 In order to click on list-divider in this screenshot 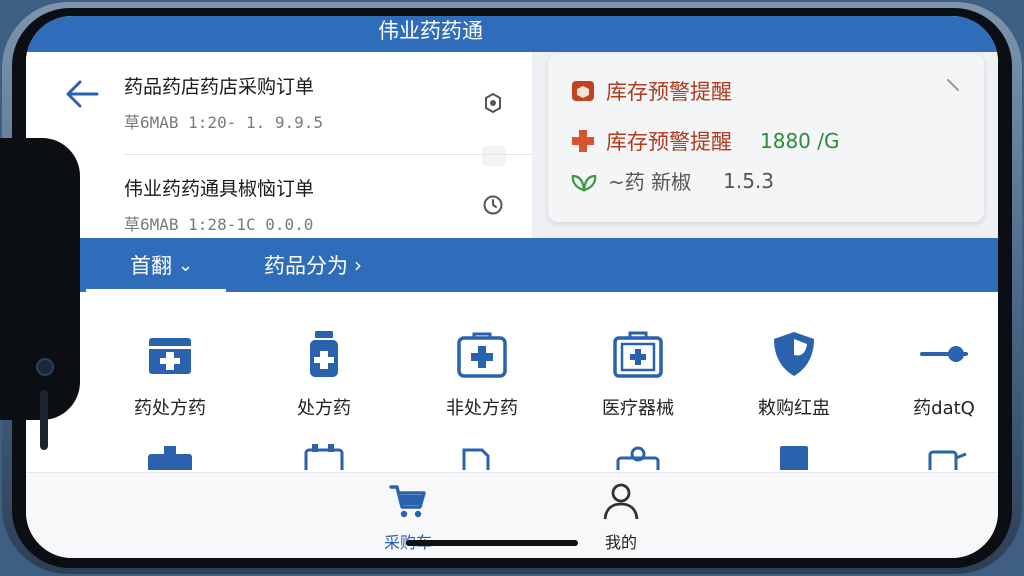, I will do `click(328, 154)`.